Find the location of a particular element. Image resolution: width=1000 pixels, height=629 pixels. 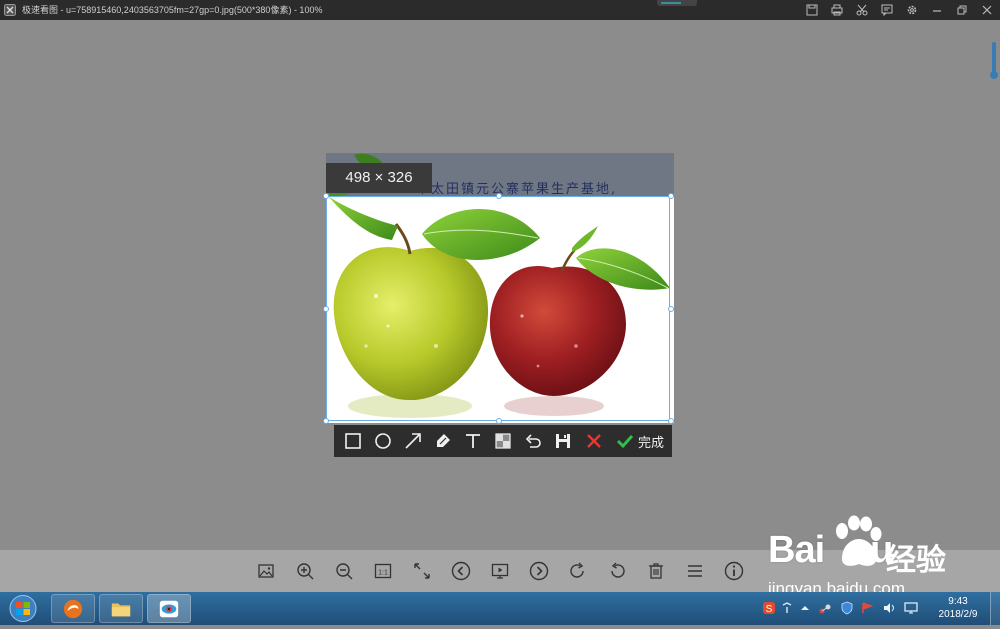

zoom-in-icon is located at coordinates (305, 571).